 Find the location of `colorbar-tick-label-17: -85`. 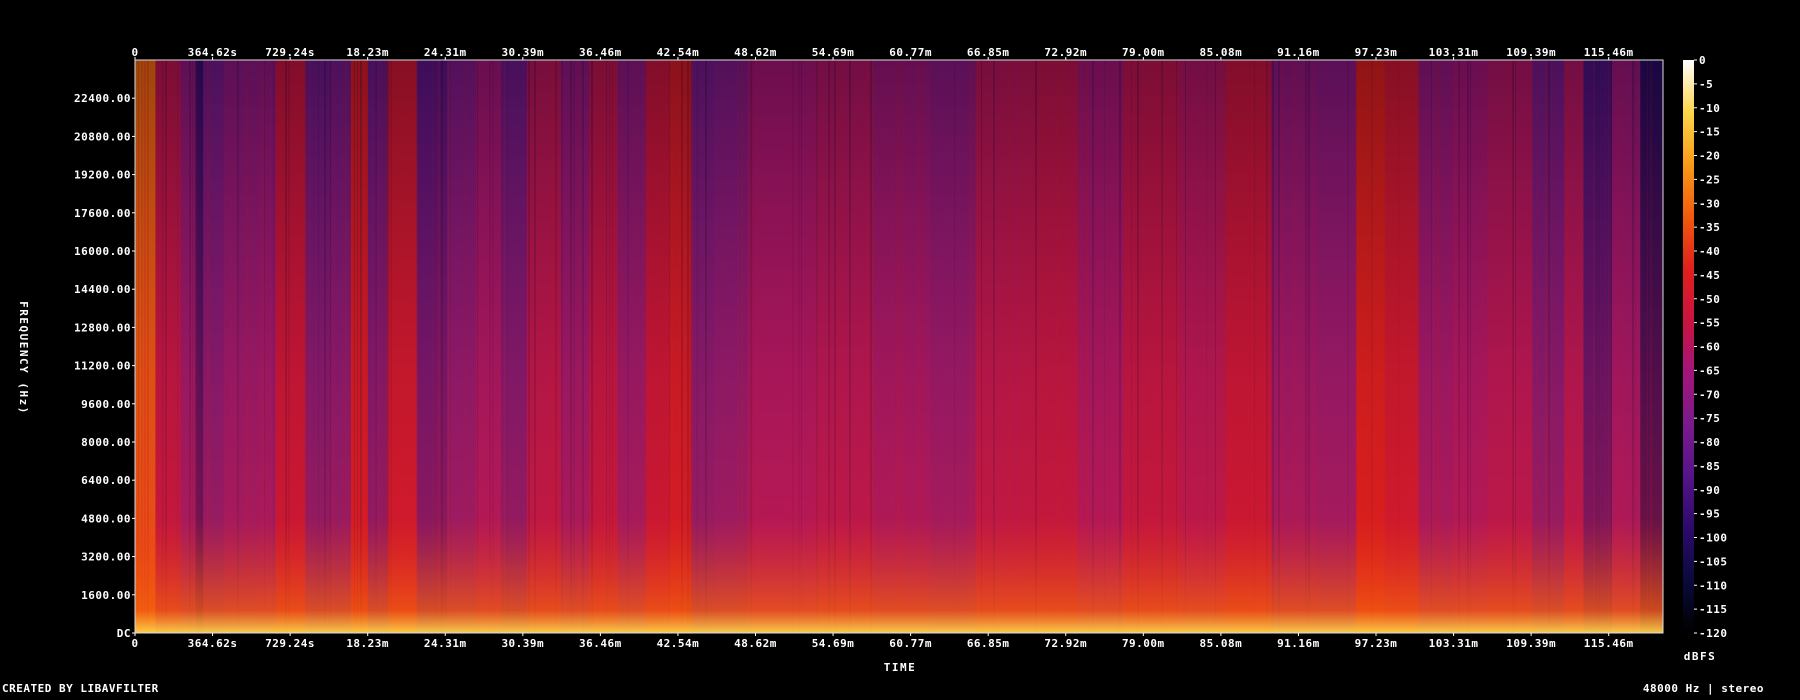

colorbar-tick-label-17: -85 is located at coordinates (1709, 466).